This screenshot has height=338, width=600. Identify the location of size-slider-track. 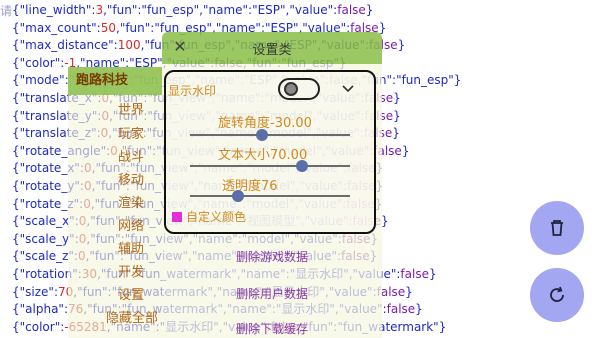
(270, 166).